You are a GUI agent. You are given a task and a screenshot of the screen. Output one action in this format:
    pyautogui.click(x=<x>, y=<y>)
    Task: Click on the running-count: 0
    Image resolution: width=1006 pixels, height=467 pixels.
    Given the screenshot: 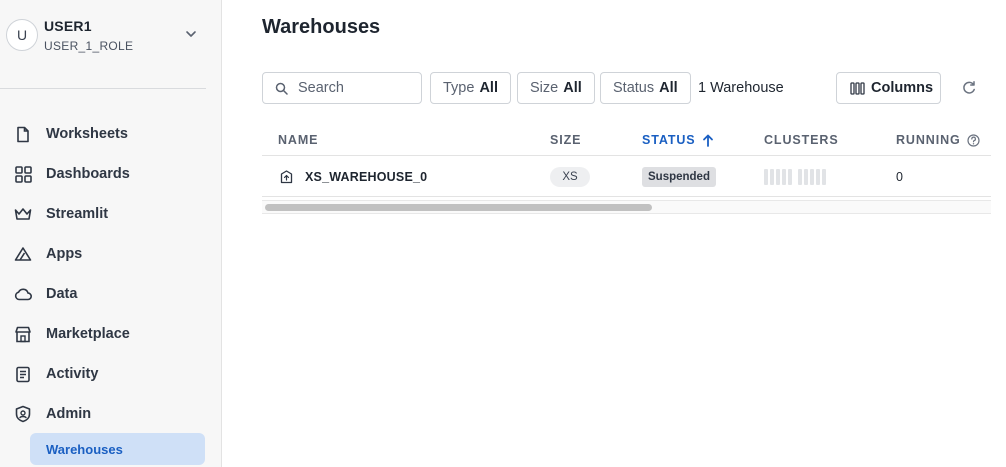 What is the action you would take?
    pyautogui.click(x=899, y=177)
    